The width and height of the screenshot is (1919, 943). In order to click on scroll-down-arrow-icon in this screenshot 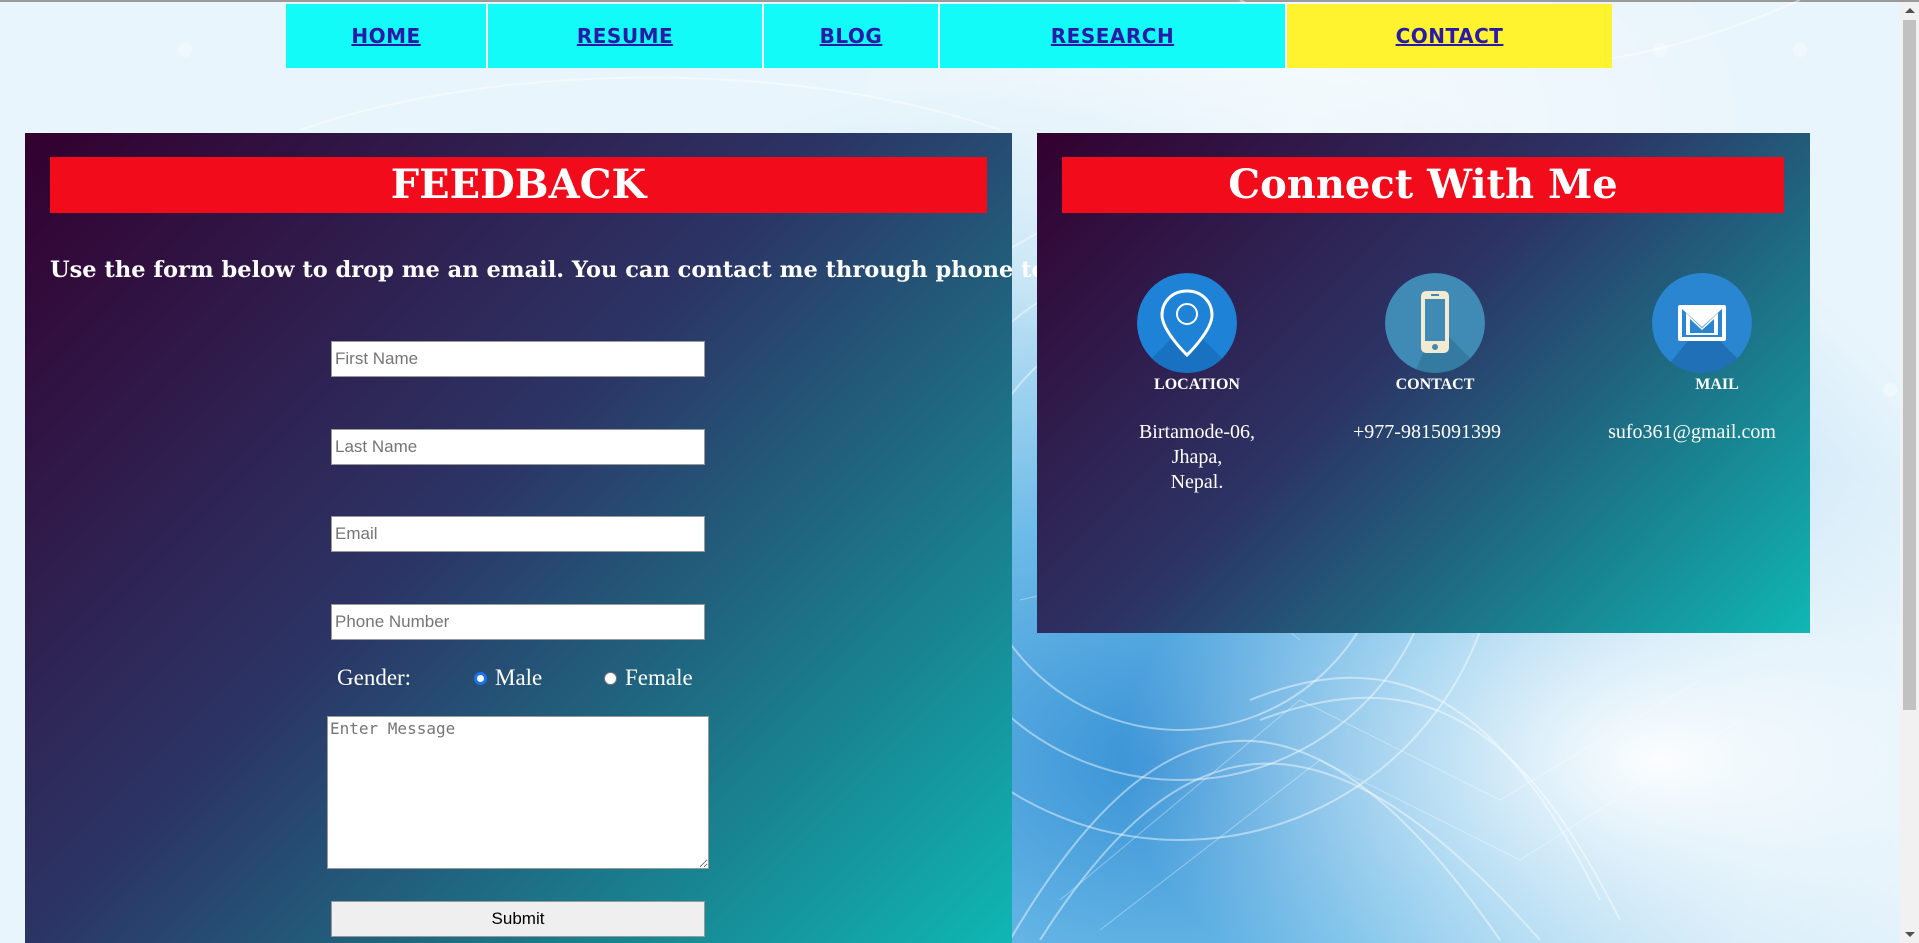, I will do `click(1909, 934)`.